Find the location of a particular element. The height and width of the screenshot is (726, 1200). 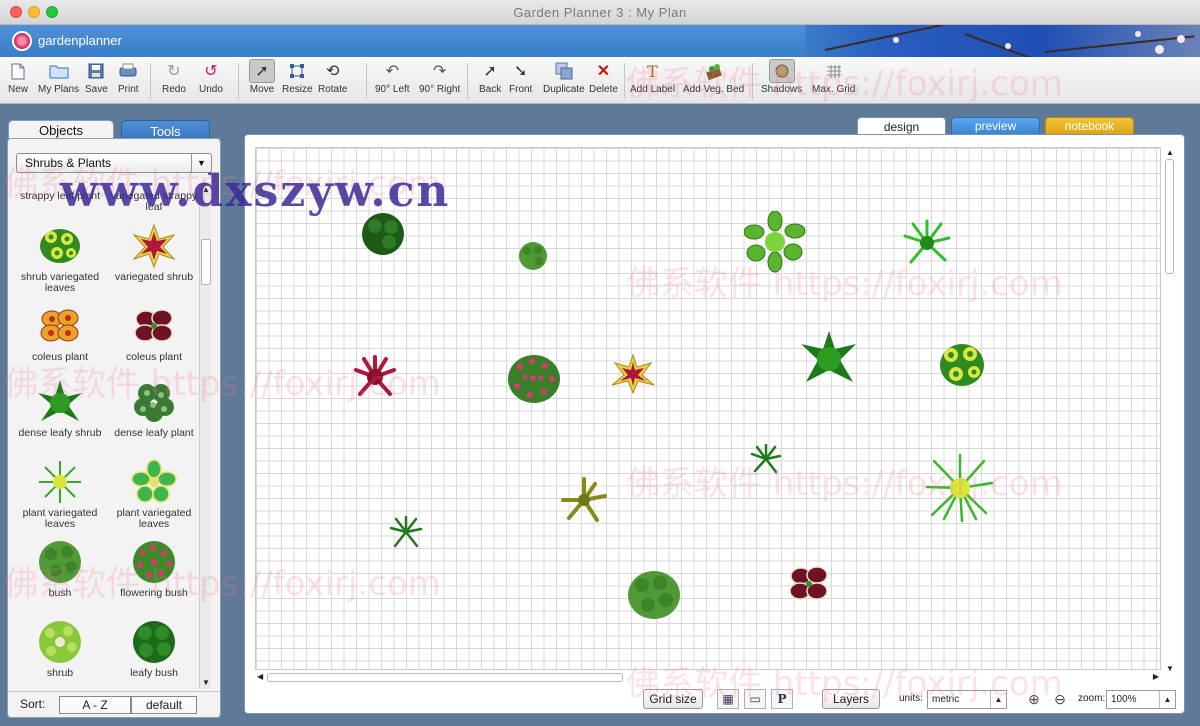

sort-az-button: A - Z is located at coordinates (95, 705).